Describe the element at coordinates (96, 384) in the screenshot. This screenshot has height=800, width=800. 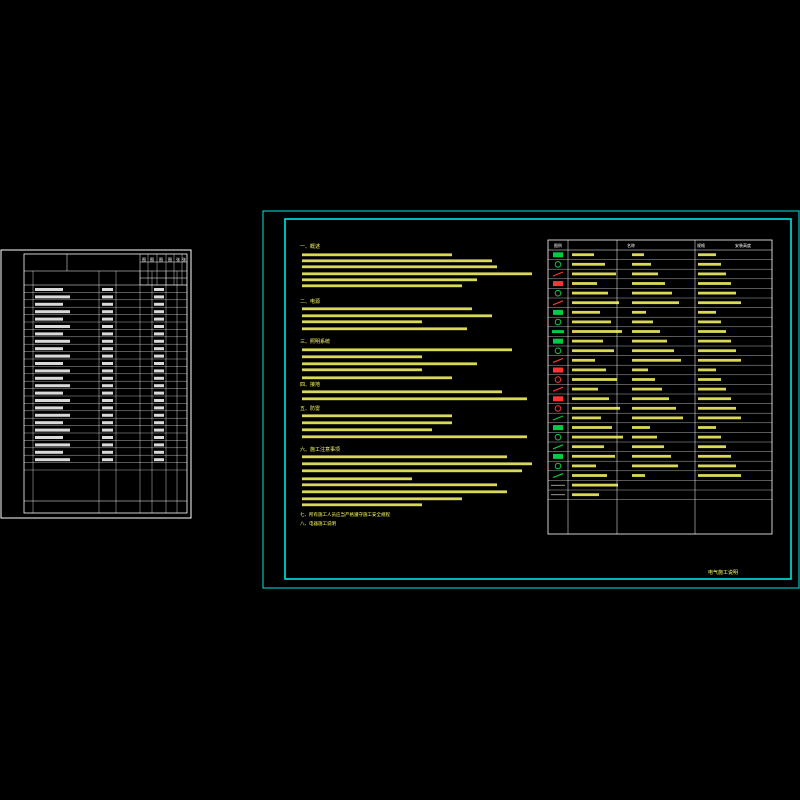
I see `left-sheet: 图图图图张张` at that location.